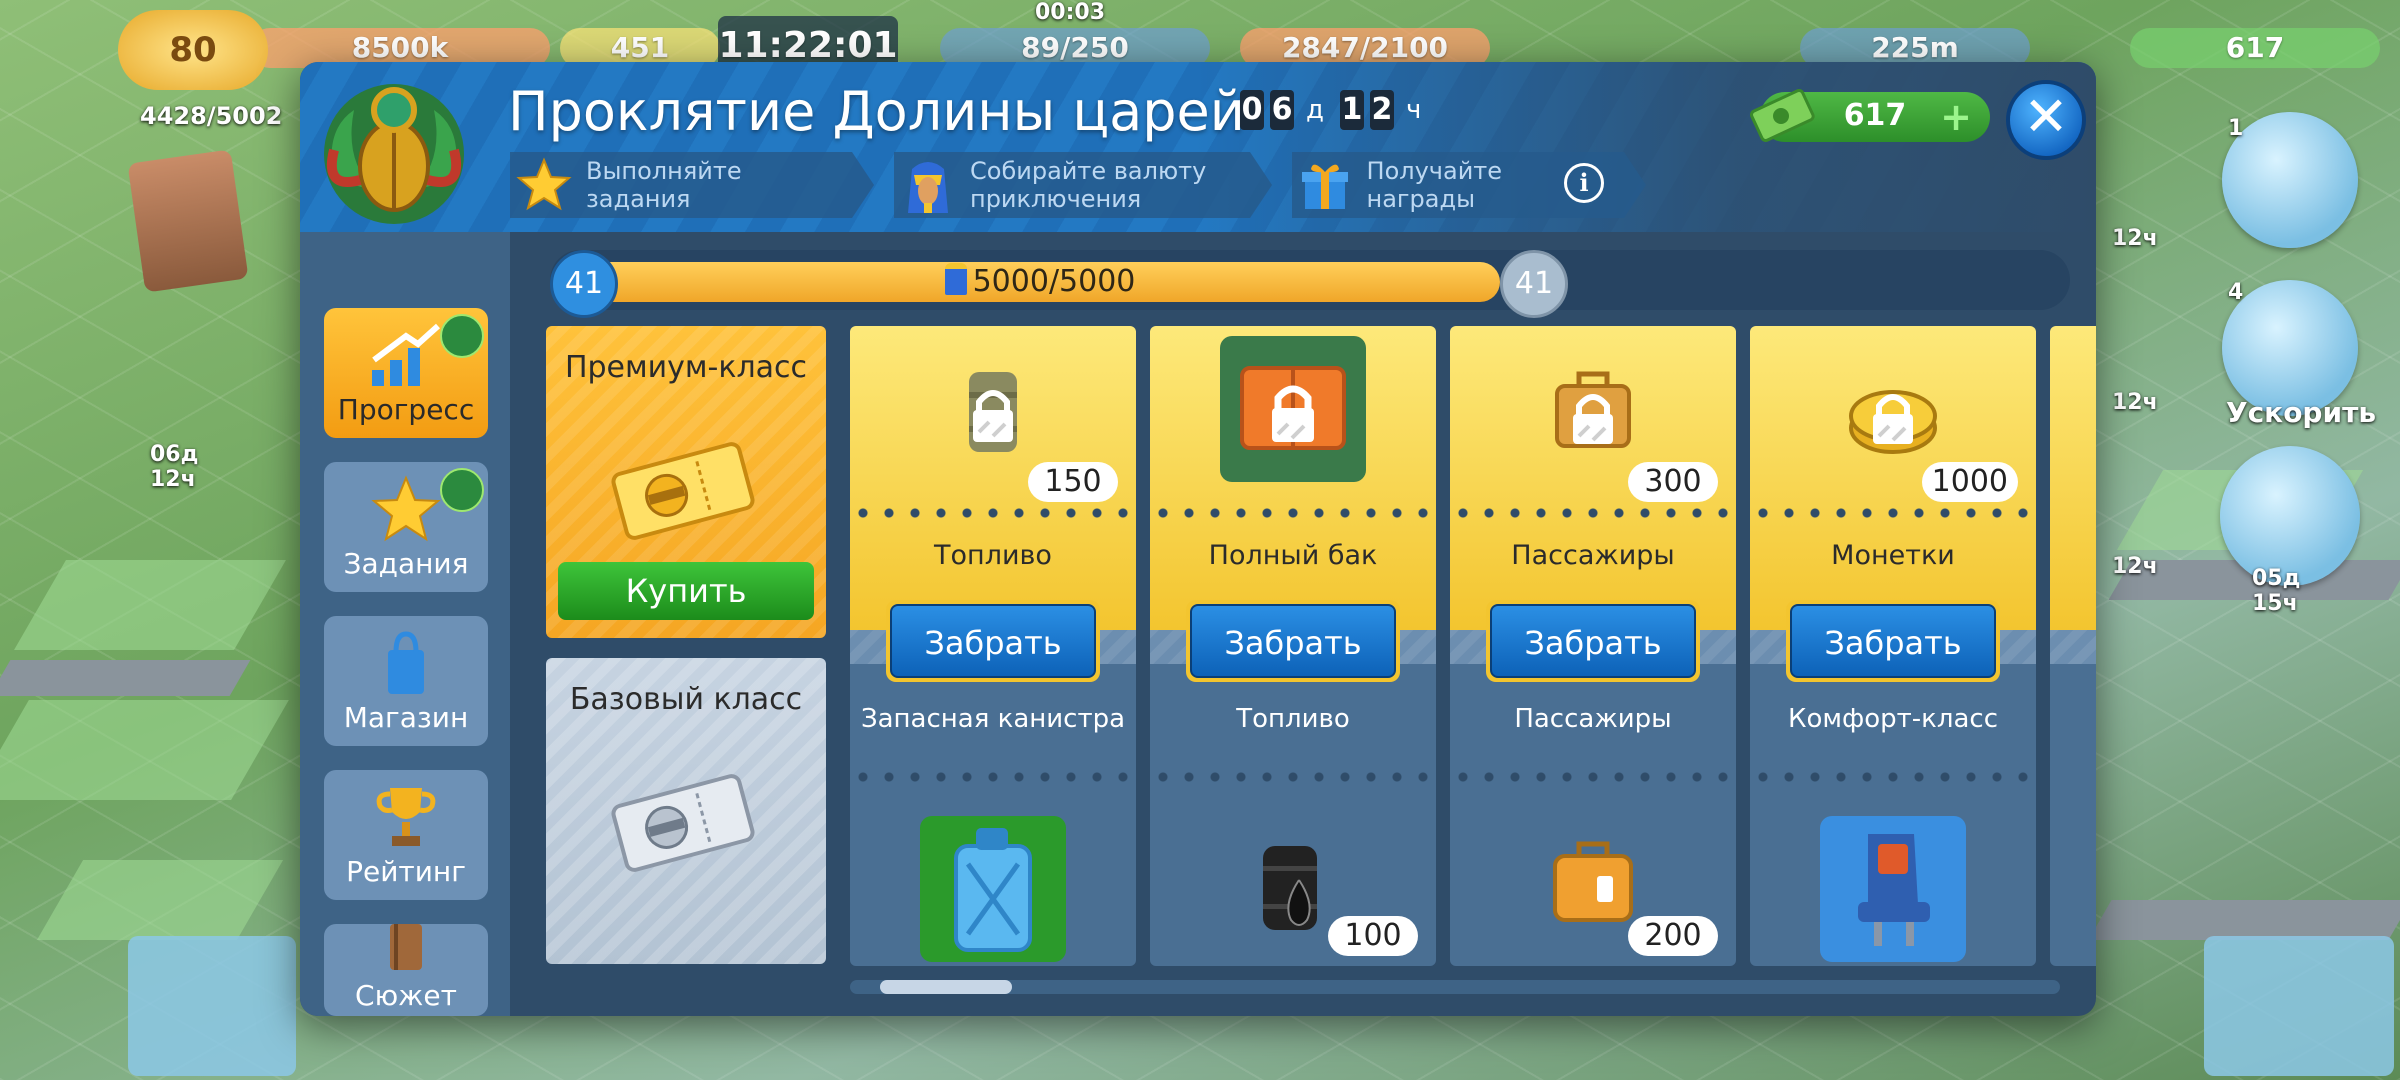  What do you see at coordinates (1893, 889) in the screenshot?
I see `airplane-seat-icon` at bounding box center [1893, 889].